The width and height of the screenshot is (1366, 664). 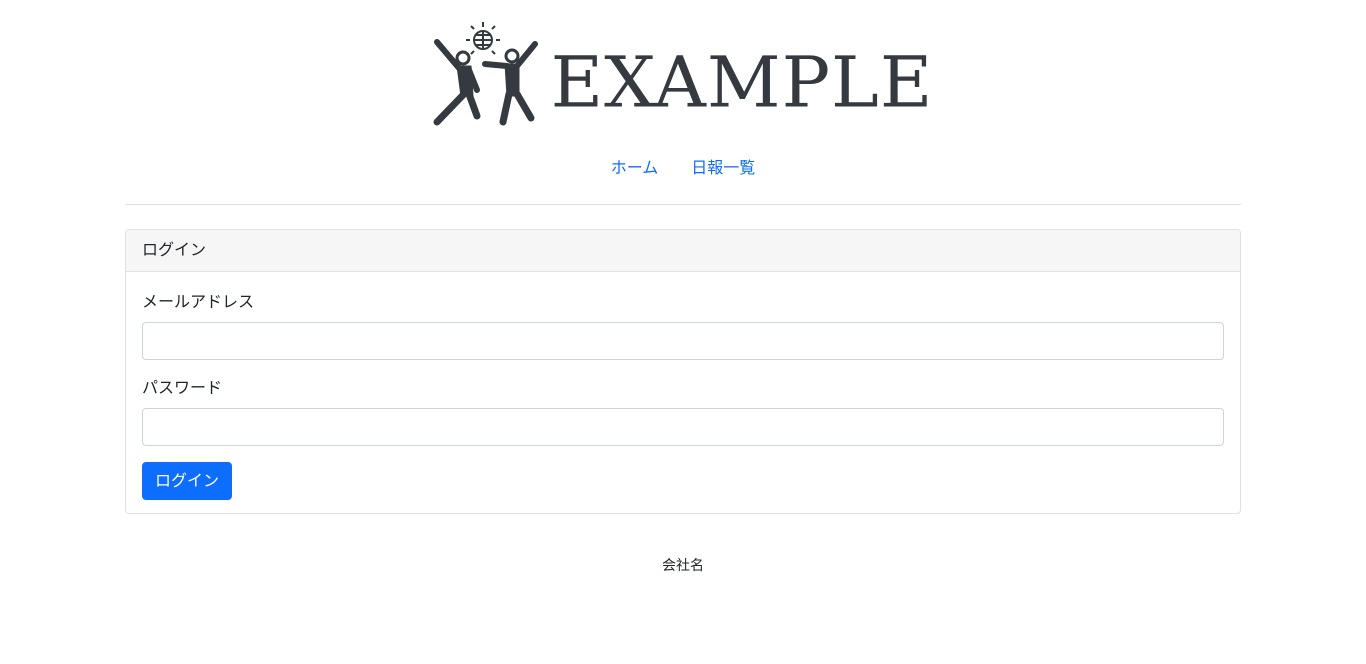 I want to click on email-label: メールアドレス, so click(x=198, y=301).